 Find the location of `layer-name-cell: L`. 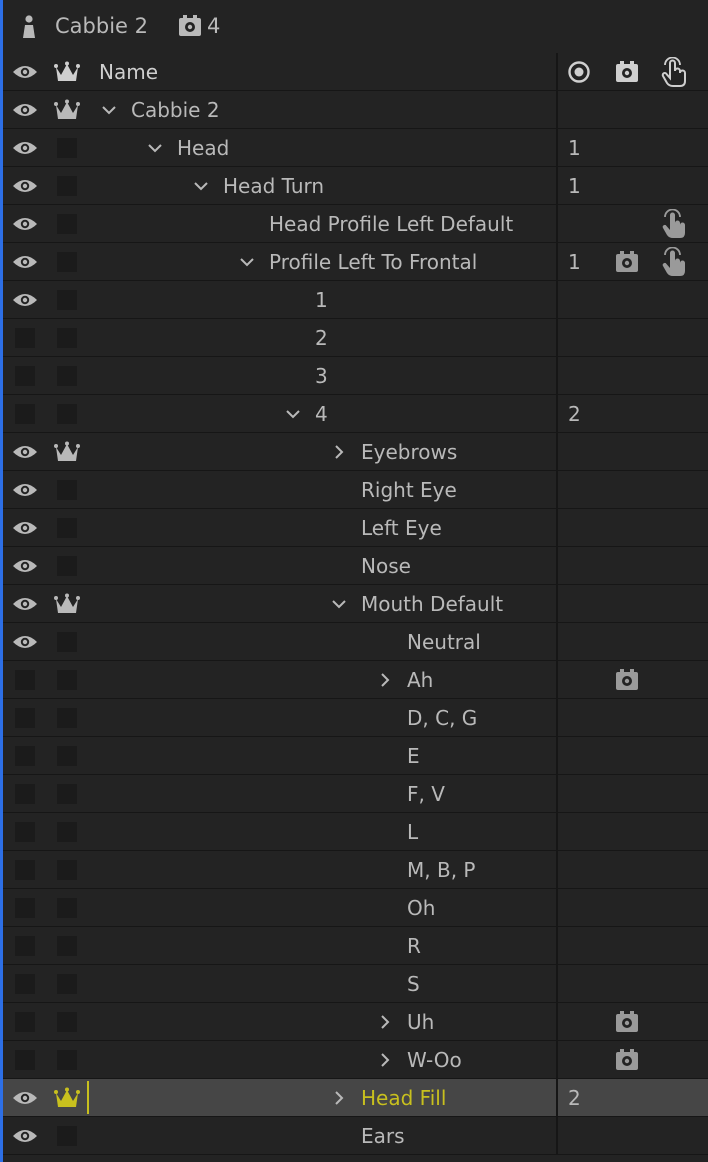

layer-name-cell: L is located at coordinates (322, 831).